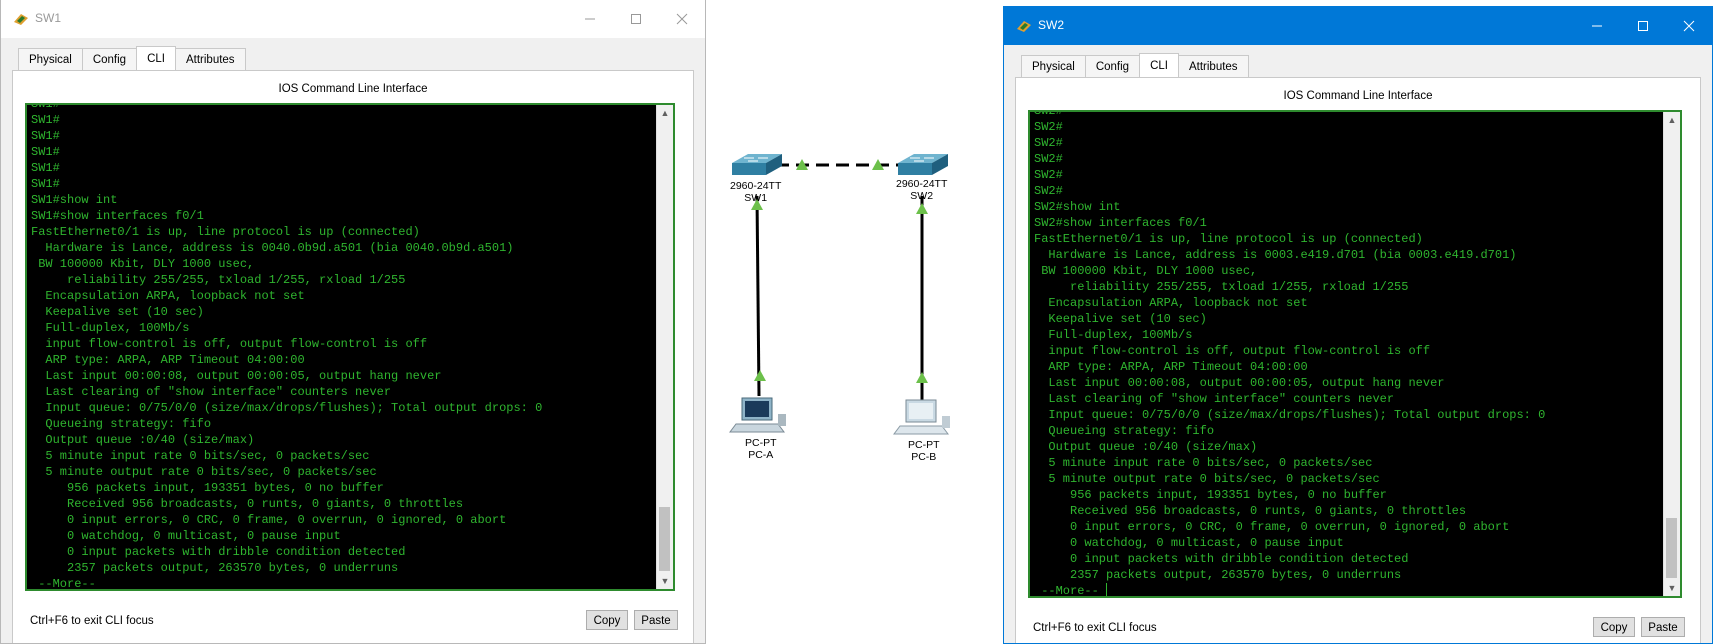 Image resolution: width=1713 pixels, height=644 pixels. What do you see at coordinates (758, 296) in the screenshot?
I see `link-sw1-pca` at bounding box center [758, 296].